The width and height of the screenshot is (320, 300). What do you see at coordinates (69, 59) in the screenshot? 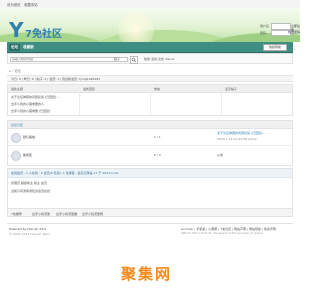
I see `search-input` at bounding box center [69, 59].